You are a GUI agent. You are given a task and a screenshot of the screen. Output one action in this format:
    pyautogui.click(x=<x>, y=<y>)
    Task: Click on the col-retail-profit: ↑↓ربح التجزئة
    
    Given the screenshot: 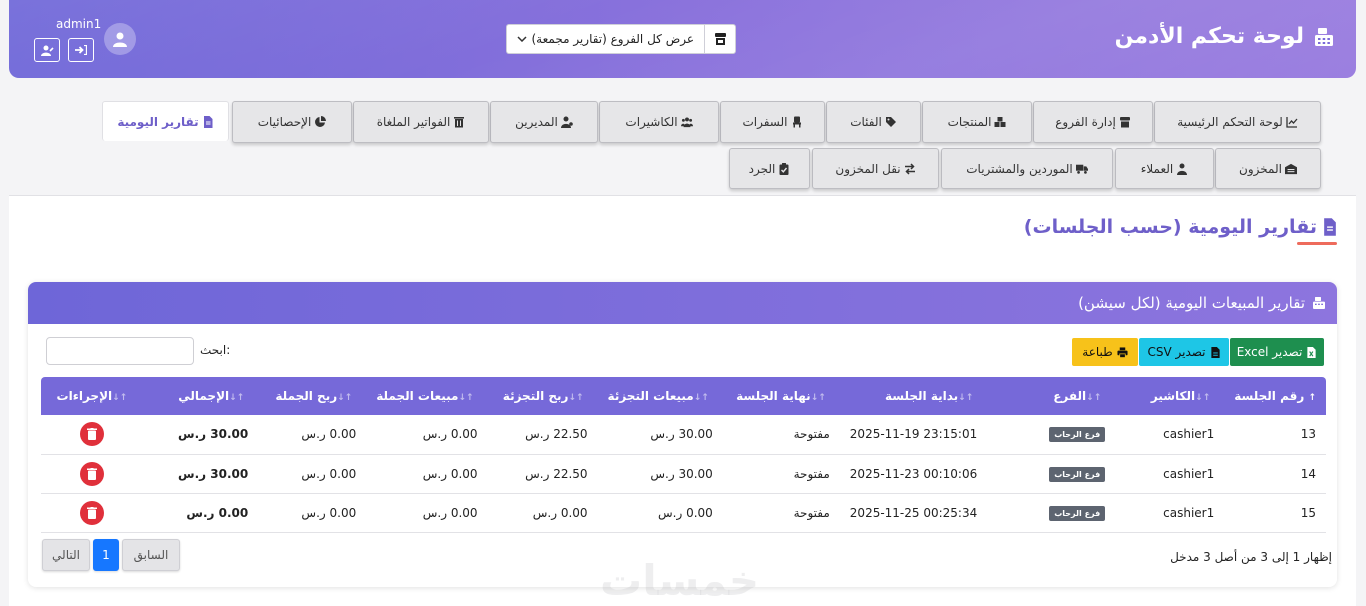 What is the action you would take?
    pyautogui.click(x=543, y=396)
    